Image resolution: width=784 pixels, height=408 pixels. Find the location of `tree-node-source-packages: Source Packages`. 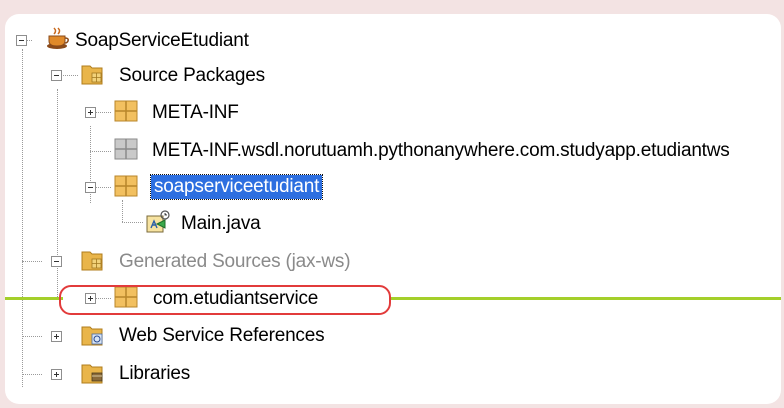

tree-node-source-packages: Source Packages is located at coordinates (192, 75).